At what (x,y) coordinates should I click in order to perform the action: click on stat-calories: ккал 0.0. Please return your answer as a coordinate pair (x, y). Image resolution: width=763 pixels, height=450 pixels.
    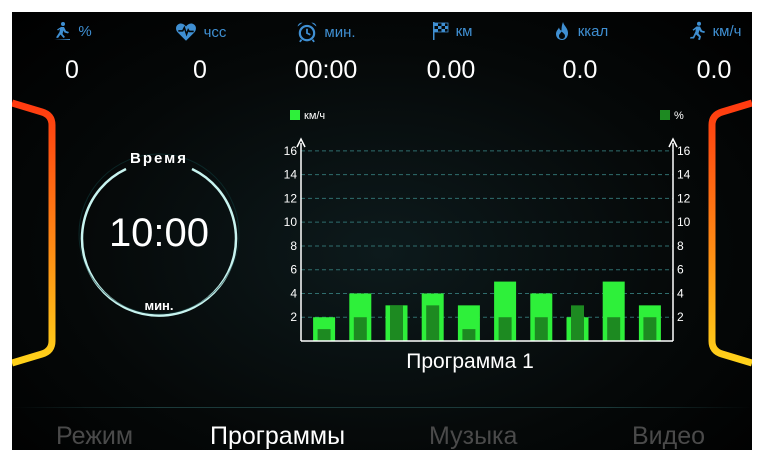
    Looking at the image, I should click on (580, 52).